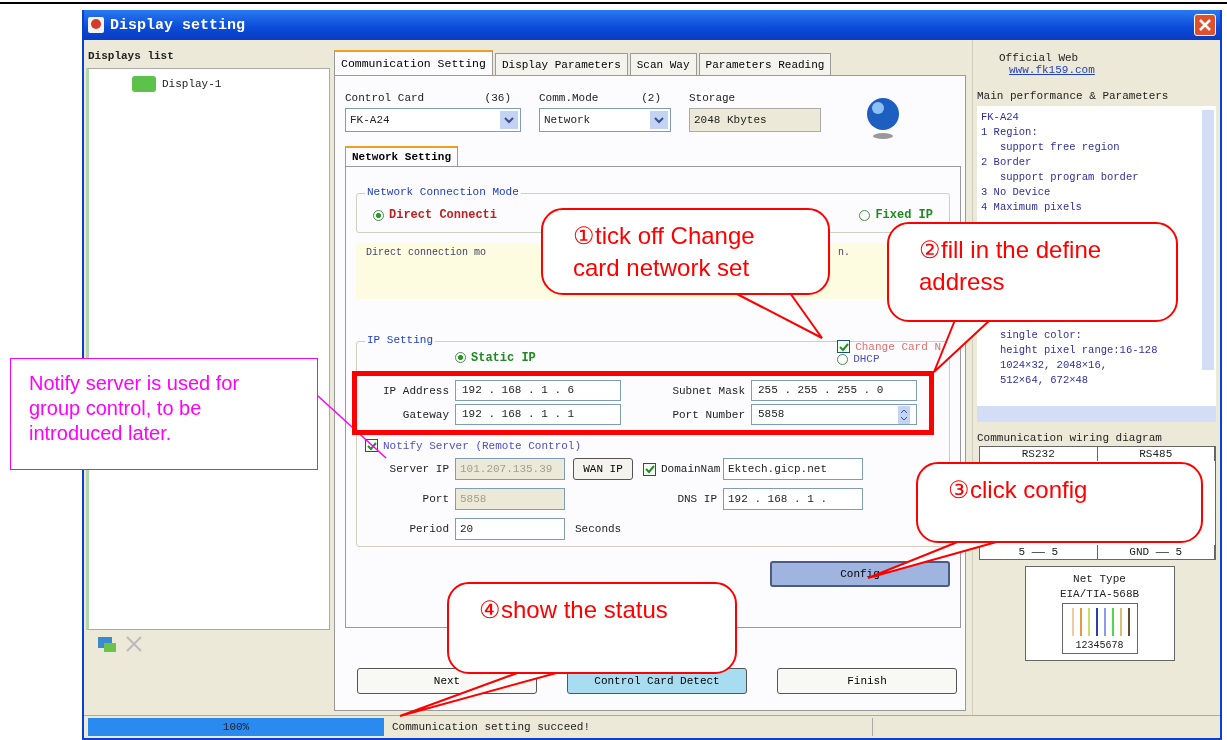 The image size is (1227, 740). Describe the element at coordinates (416, 390) in the screenshot. I see `field-label: IP Address` at that location.